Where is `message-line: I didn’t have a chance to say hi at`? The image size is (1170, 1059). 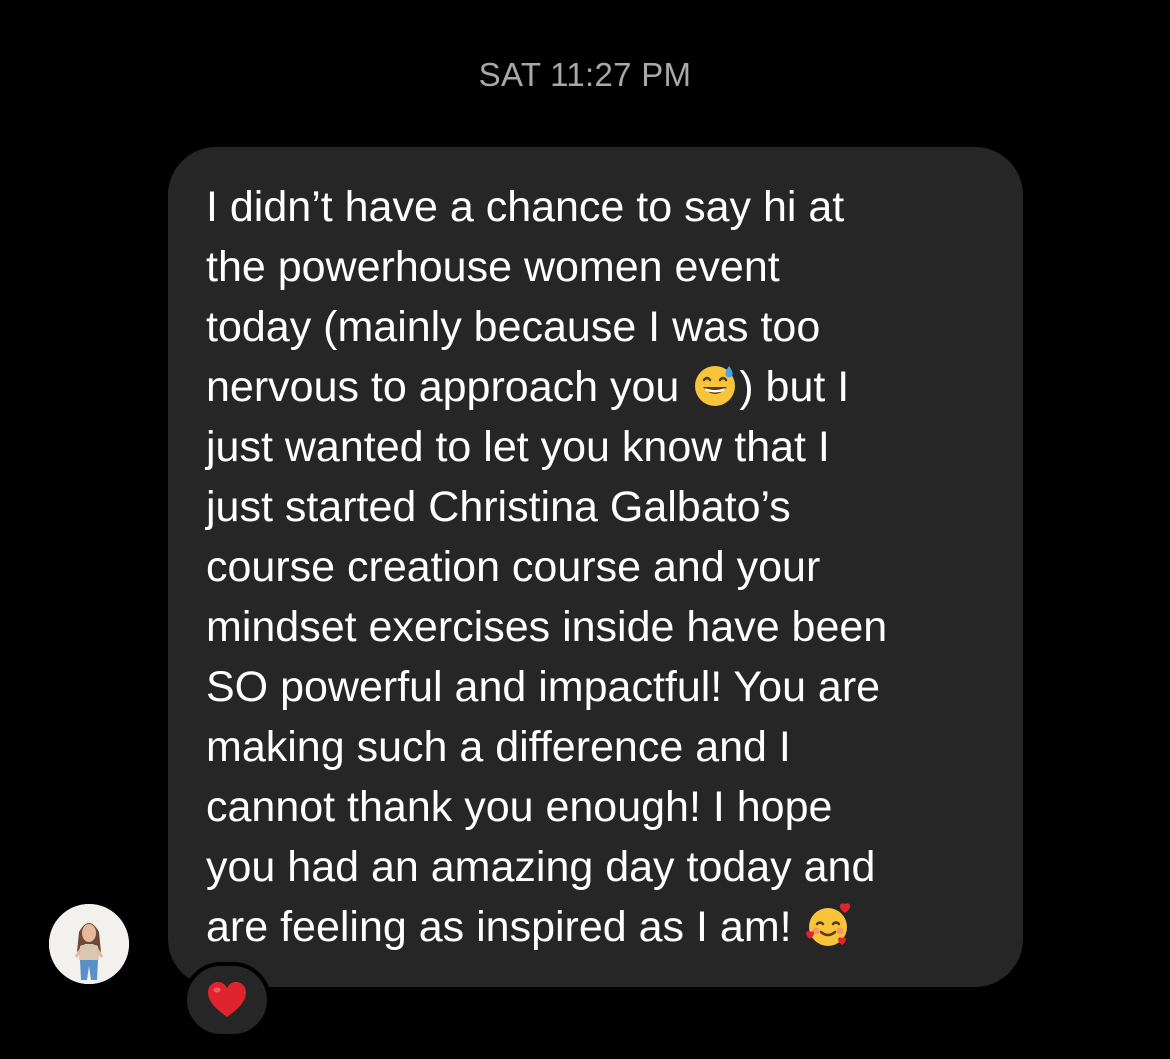
message-line: I didn’t have a chance to say hi at is located at coordinates (525, 207).